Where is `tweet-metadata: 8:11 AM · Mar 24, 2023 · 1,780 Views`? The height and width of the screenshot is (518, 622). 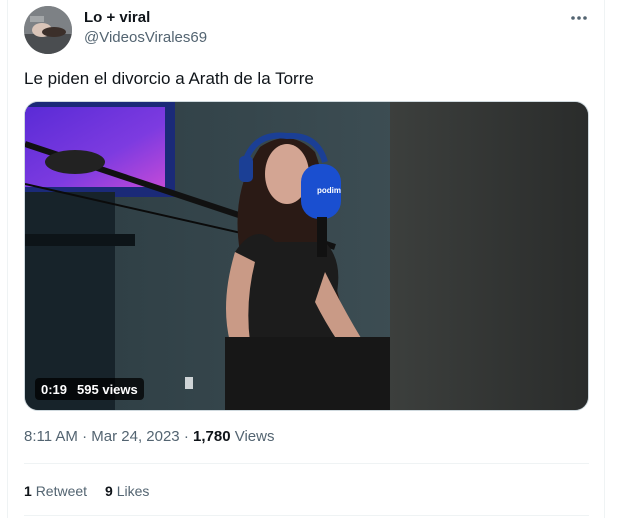
tweet-metadata: 8:11 AM · Mar 24, 2023 · 1,780 Views is located at coordinates (149, 437).